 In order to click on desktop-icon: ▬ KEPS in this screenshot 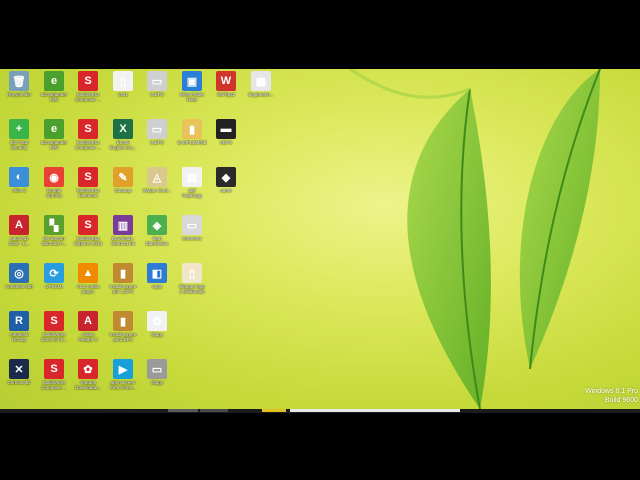, I will do `click(226, 142)`.